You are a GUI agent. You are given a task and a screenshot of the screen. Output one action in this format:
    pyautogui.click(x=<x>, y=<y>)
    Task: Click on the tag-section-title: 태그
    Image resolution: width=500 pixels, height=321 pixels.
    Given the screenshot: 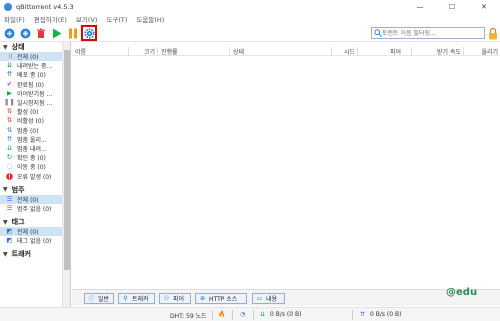 What is the action you would take?
    pyautogui.click(x=18, y=222)
    